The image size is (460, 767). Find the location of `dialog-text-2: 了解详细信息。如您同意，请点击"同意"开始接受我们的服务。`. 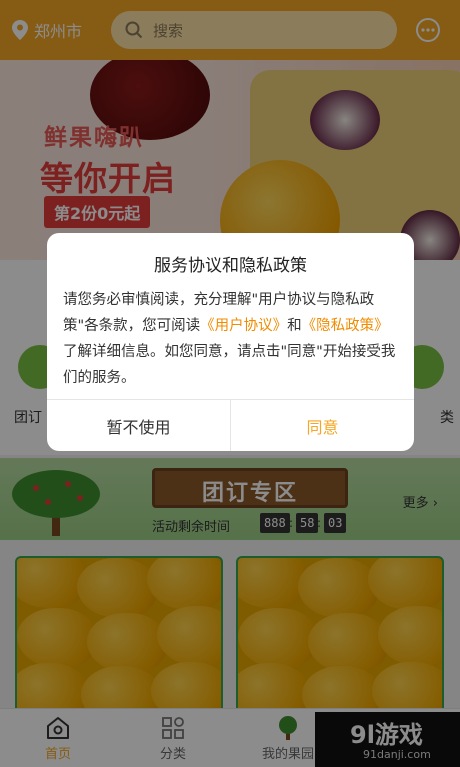

dialog-text-2: 了解详细信息。如您同意，请点击"同意"开始接受我们的服务。 is located at coordinates (229, 365).